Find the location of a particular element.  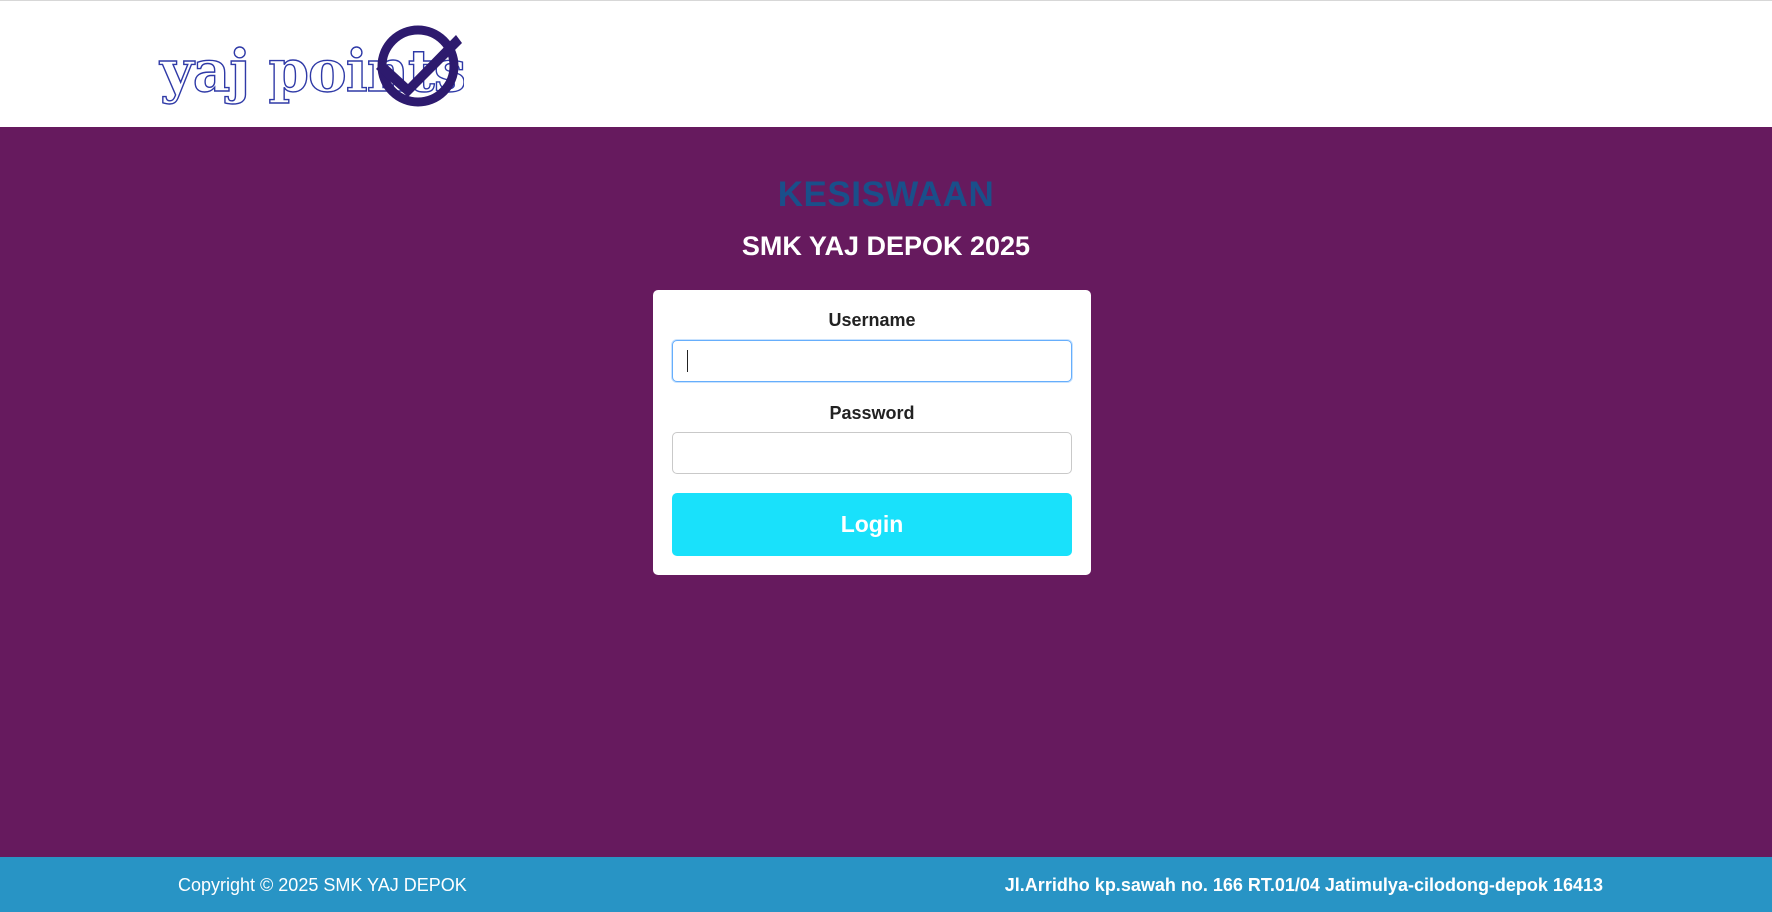

page-subtitle: SMK YAJ DEPOK 2025 is located at coordinates (886, 246).